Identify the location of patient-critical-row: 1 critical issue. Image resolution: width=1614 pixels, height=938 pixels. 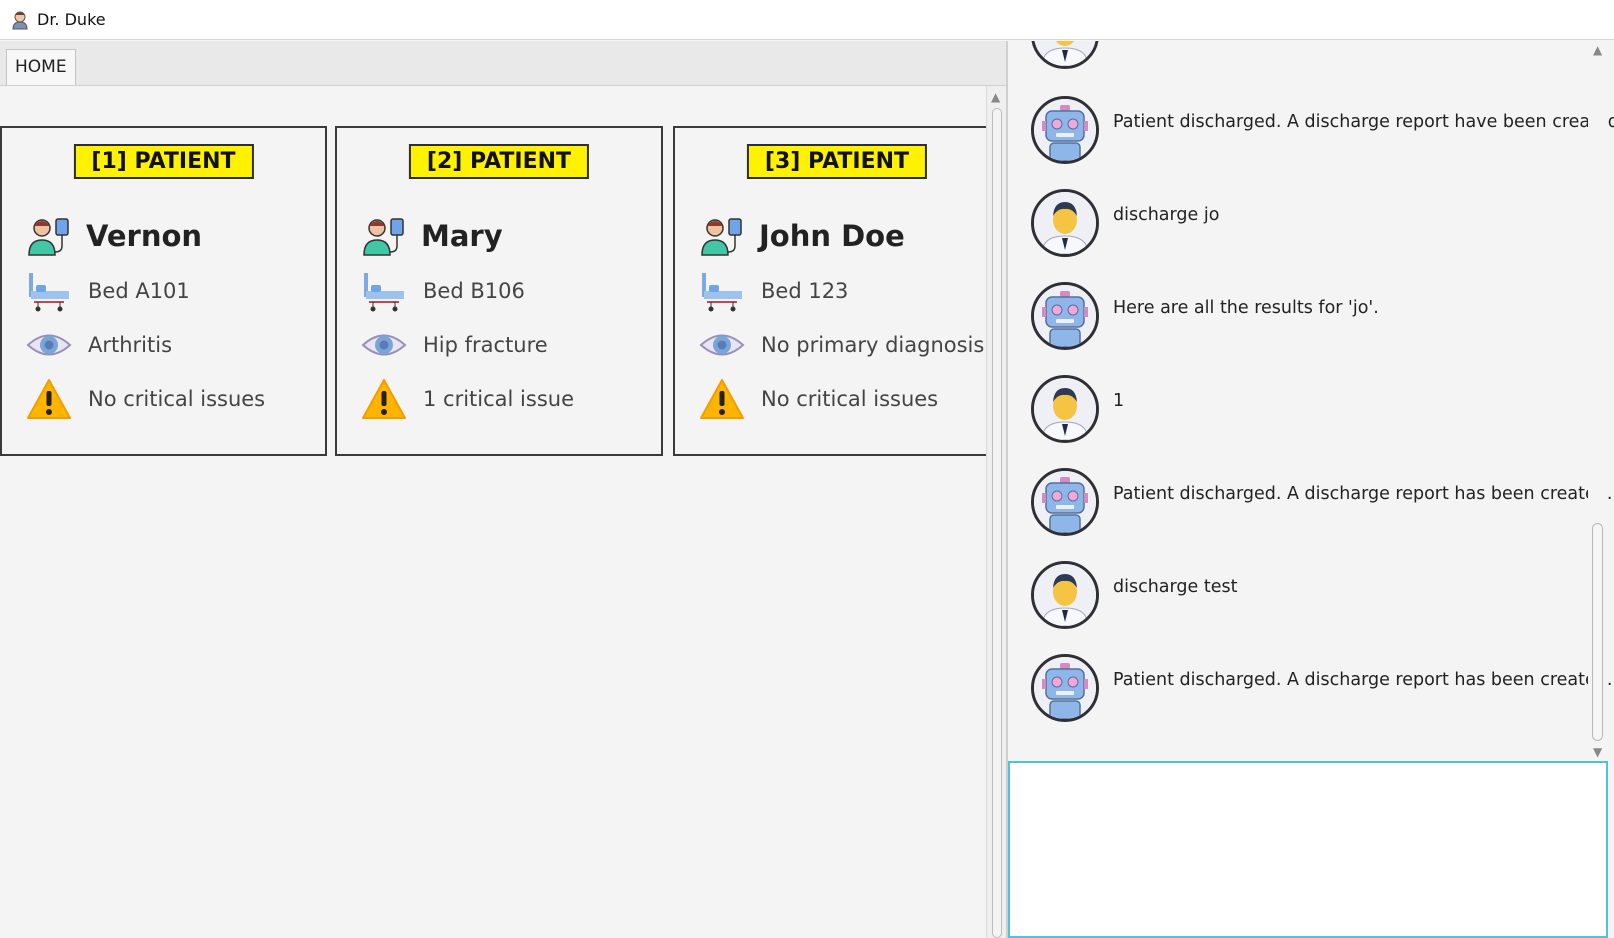
(467, 399).